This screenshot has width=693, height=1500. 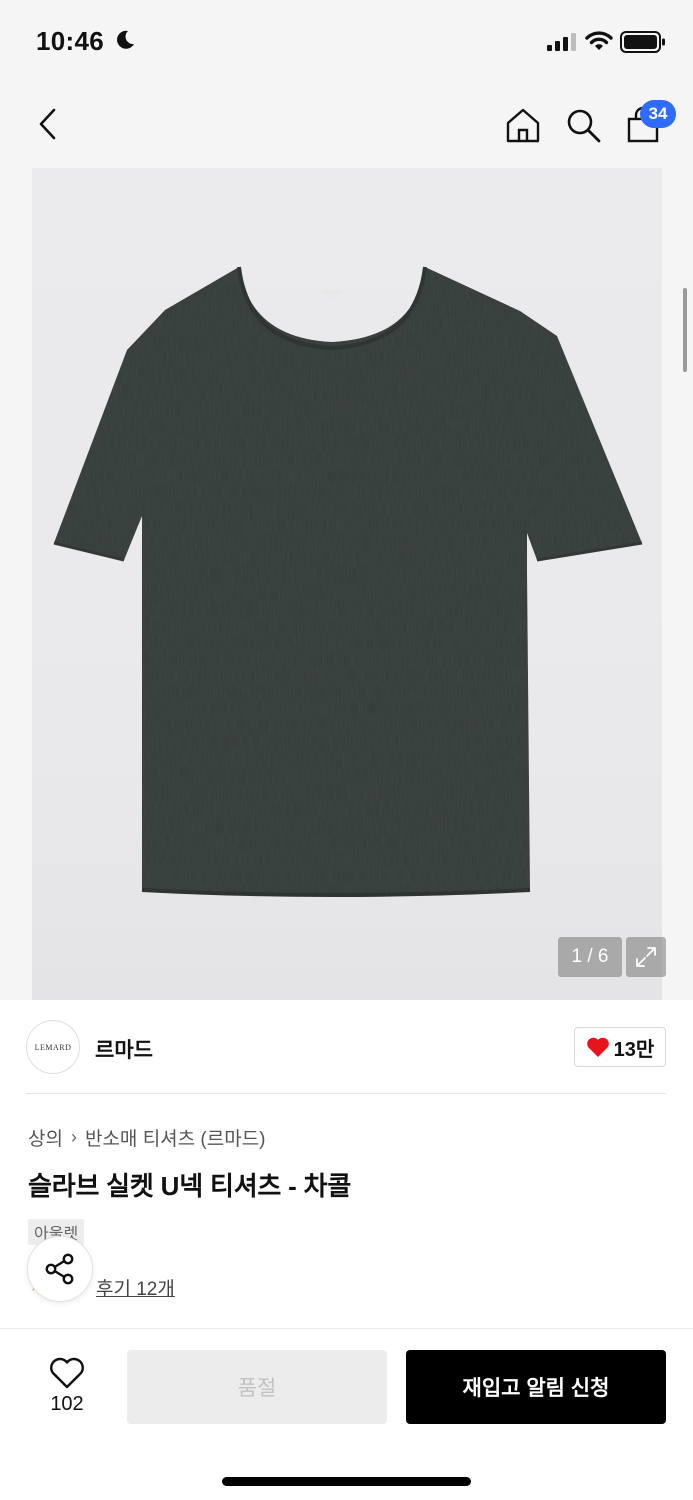 I want to click on cart-badge: 34, so click(x=658, y=114).